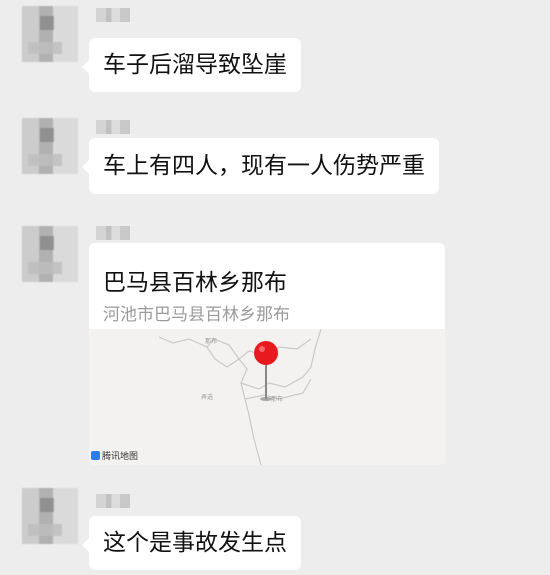 Image resolution: width=550 pixels, height=575 pixels. Describe the element at coordinates (264, 165) in the screenshot. I see `message-text: 车上有四人，现有一人伤势严重` at that location.